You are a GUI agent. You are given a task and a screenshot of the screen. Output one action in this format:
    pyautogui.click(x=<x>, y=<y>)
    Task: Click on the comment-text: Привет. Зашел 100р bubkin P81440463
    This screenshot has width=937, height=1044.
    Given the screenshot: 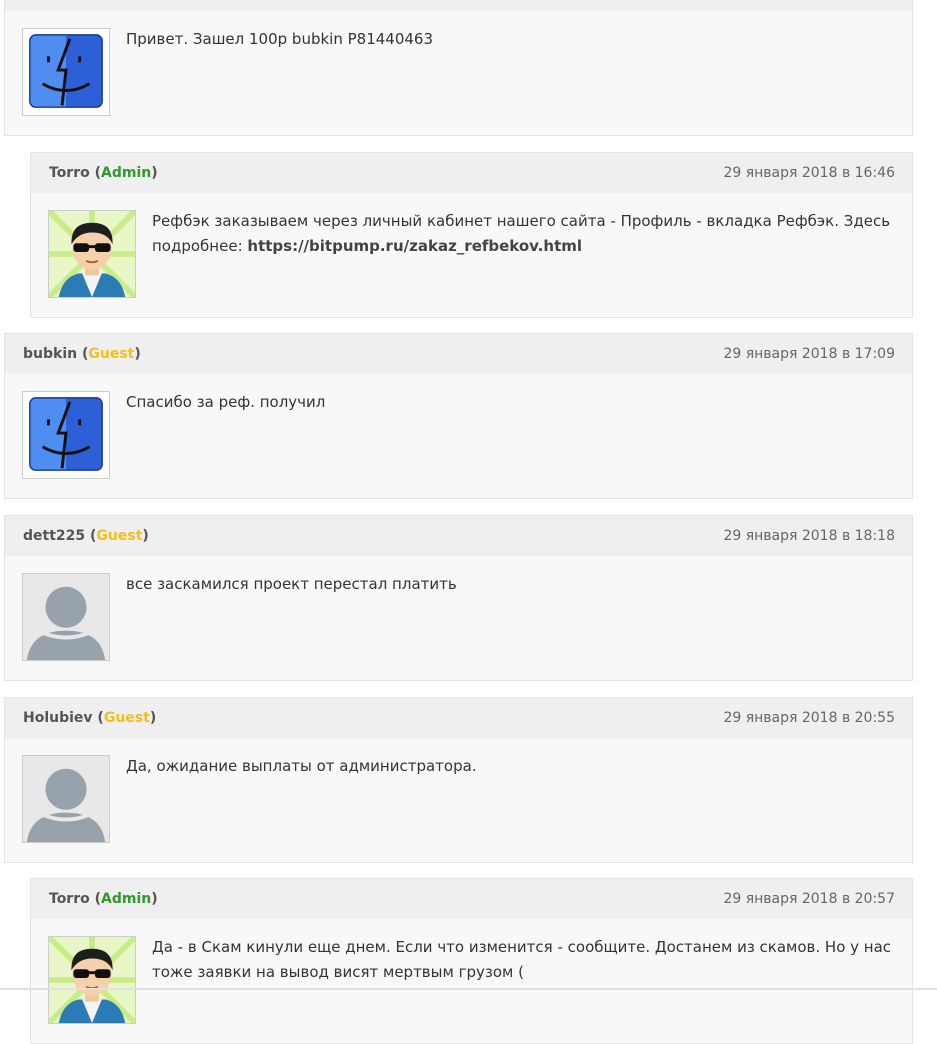 What is the action you would take?
    pyautogui.click(x=280, y=39)
    